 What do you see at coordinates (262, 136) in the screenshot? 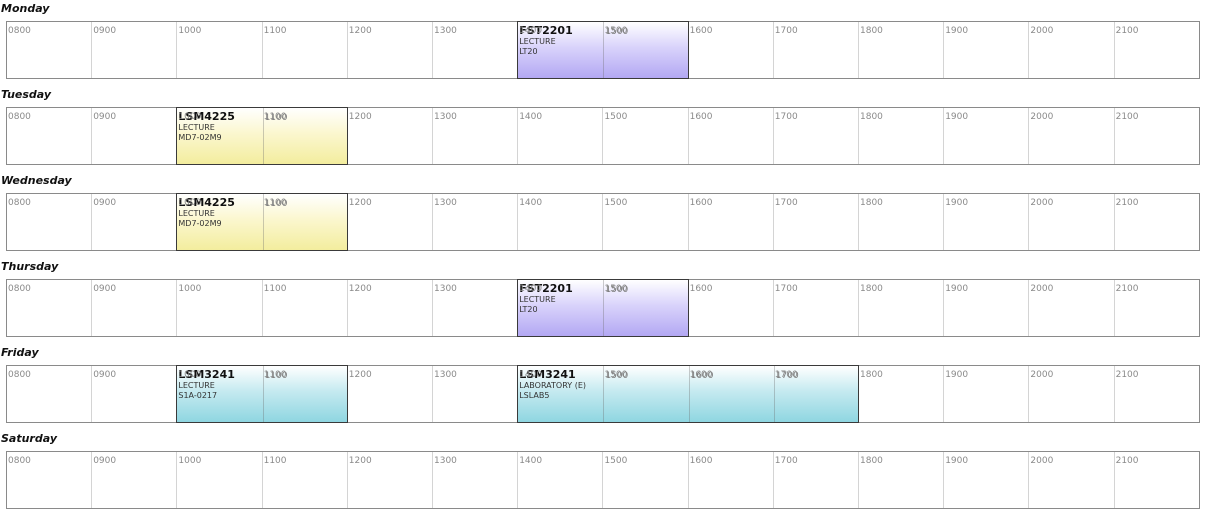
I see `class-block-lsm4225-tuesday: 1100 LSM4225 LECTURE MD7-02M9` at bounding box center [262, 136].